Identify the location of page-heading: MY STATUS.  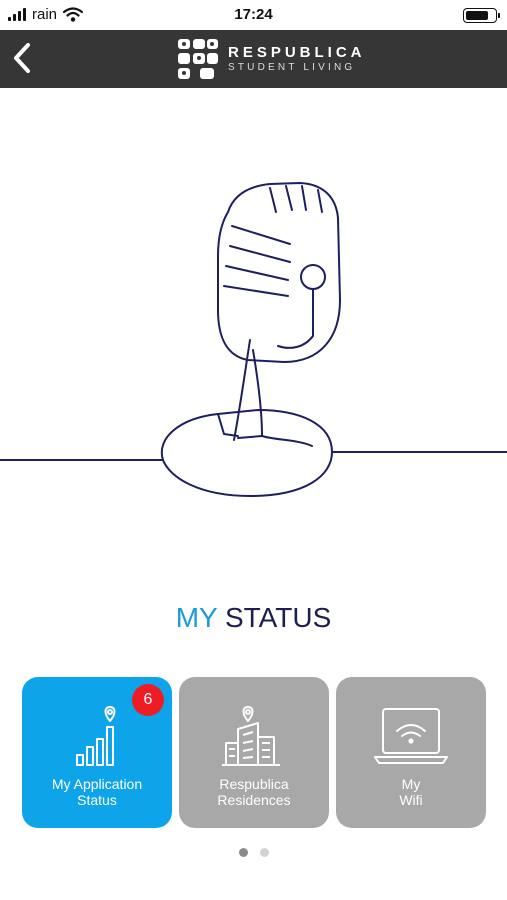
(253, 618).